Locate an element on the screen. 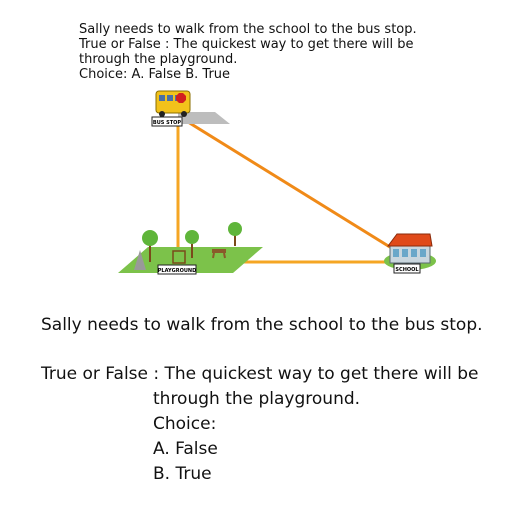 The height and width of the screenshot is (512, 512). question-line-2: through the playground. is located at coordinates (257, 399).